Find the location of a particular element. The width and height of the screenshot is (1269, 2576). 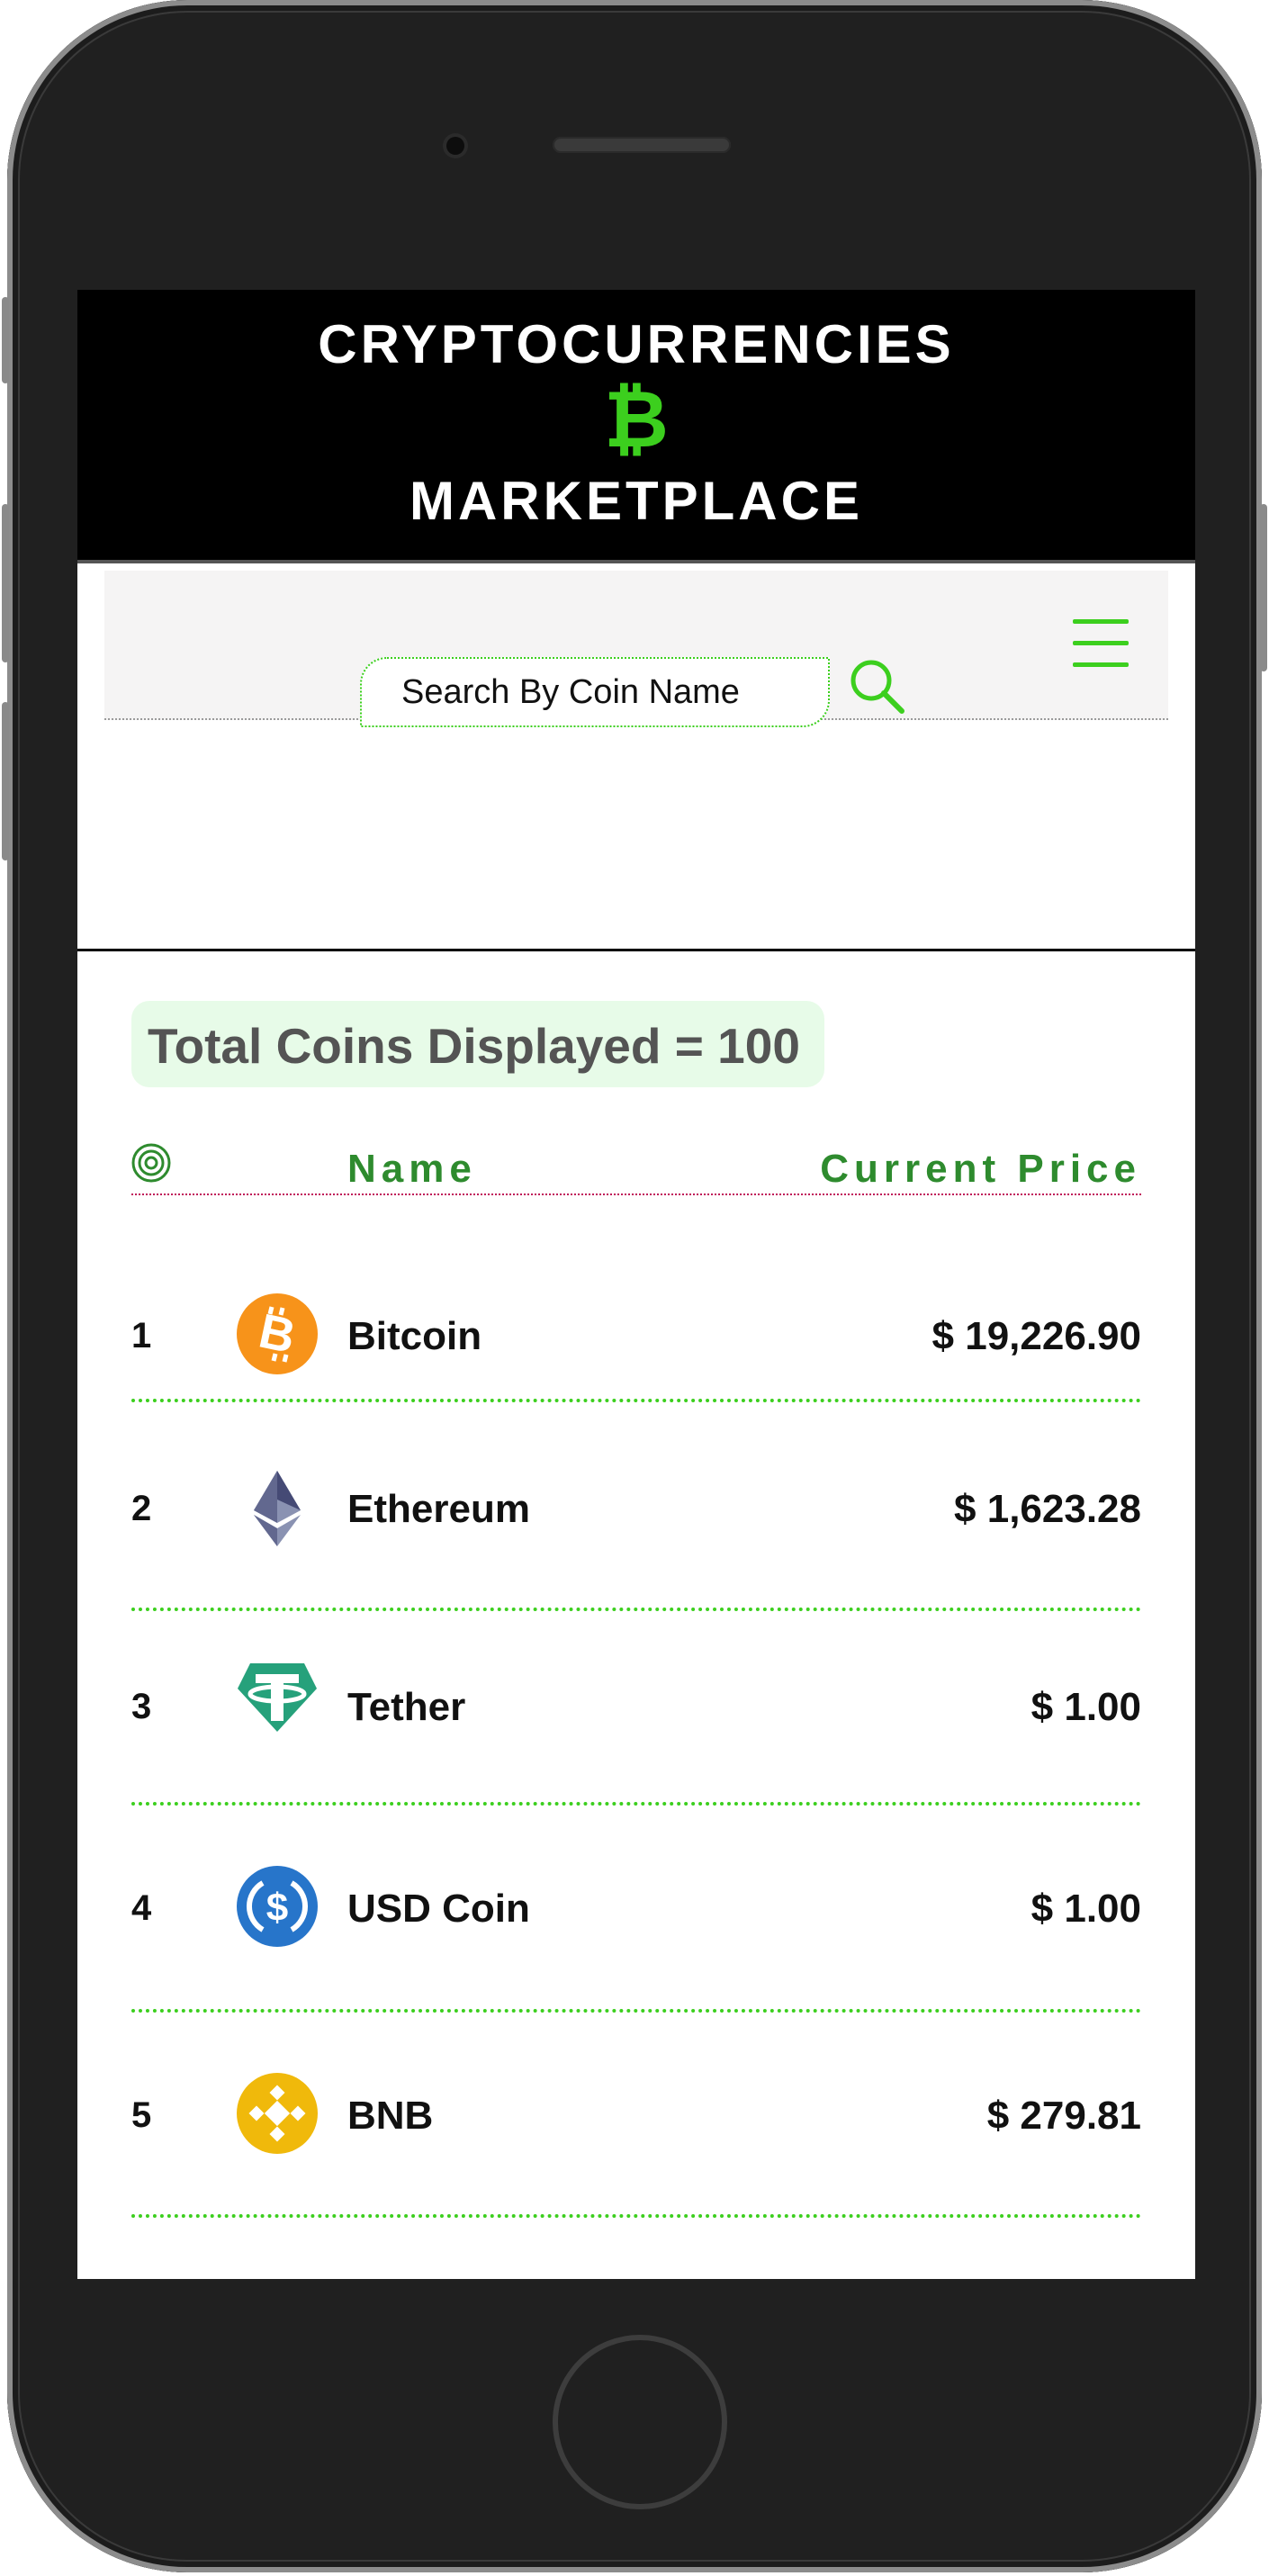

total-coins-badge: Total Coins Displayed = 100 is located at coordinates (477, 1044).